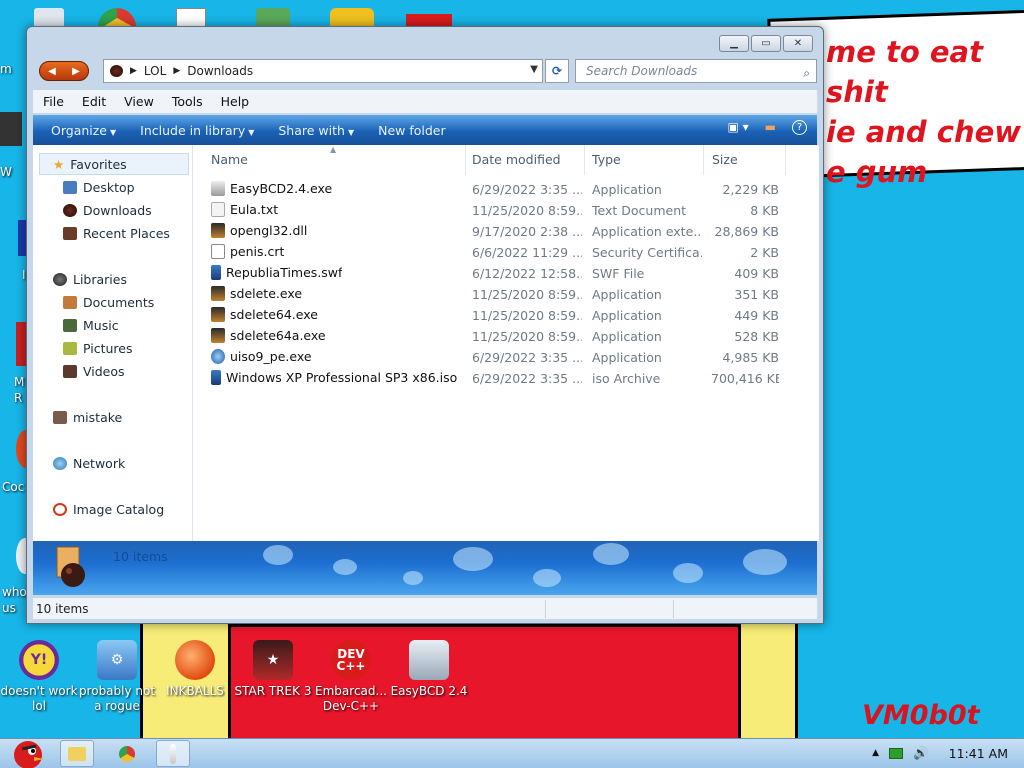 The width and height of the screenshot is (1024, 768). Describe the element at coordinates (195, 660) in the screenshot. I see `inkball-icon` at that location.